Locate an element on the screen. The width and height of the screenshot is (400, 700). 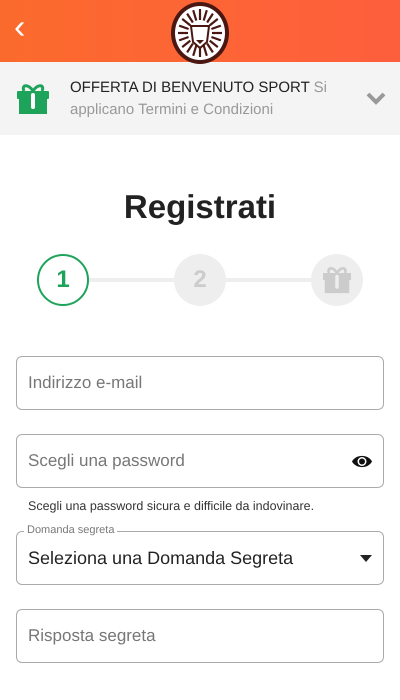
lion-logo-icon is located at coordinates (200, 33).